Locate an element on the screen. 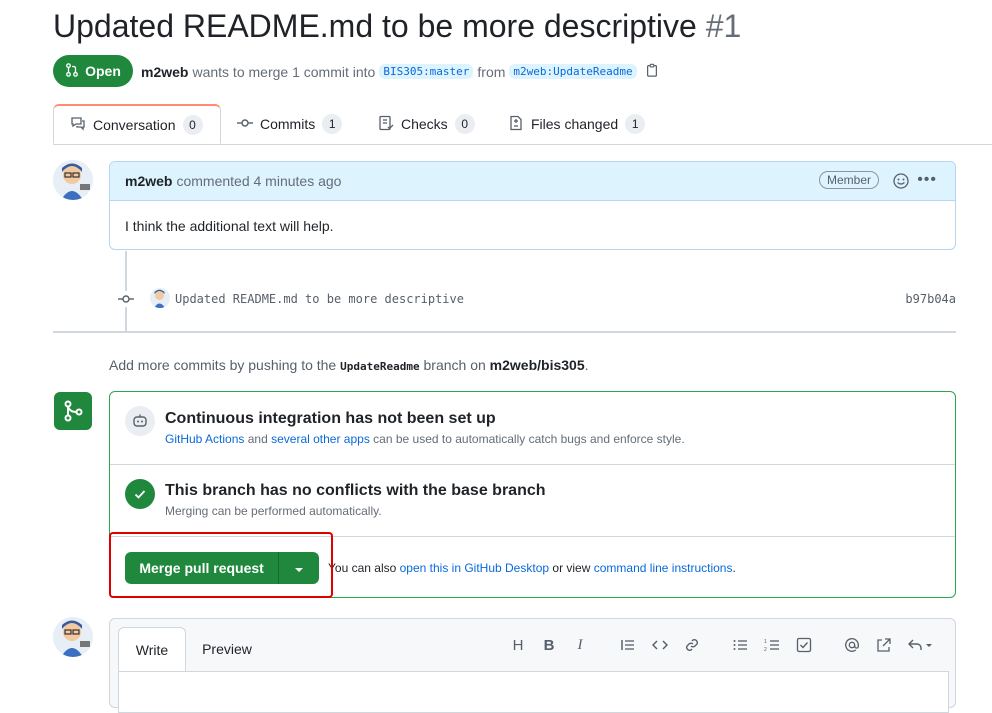 This screenshot has width=992, height=713. comment-header: m2web commented 4 minutes ago Member ••• is located at coordinates (532, 181).